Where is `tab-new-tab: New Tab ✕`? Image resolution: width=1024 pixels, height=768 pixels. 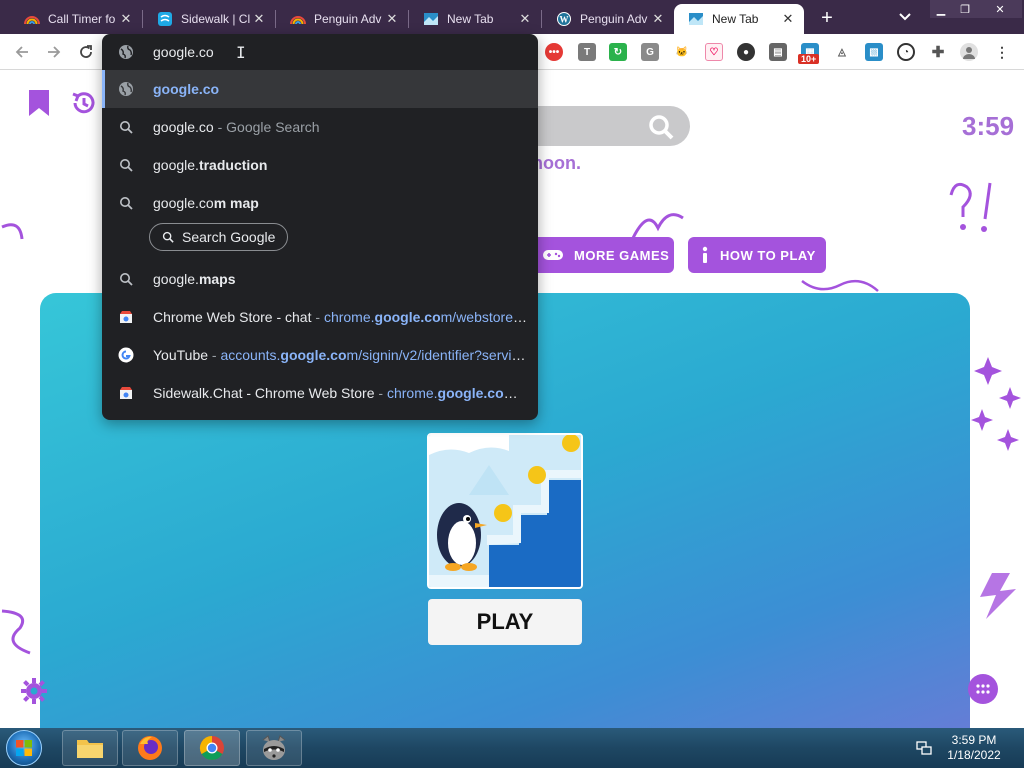
tab-new-tab: New Tab ✕ is located at coordinates (475, 19).